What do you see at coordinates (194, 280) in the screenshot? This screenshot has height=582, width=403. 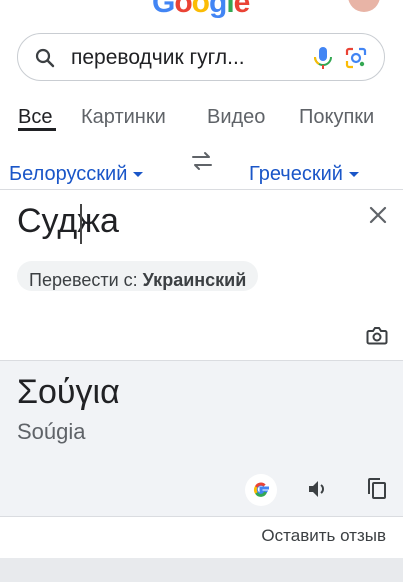 I see `detected-language-name: Украинский` at bounding box center [194, 280].